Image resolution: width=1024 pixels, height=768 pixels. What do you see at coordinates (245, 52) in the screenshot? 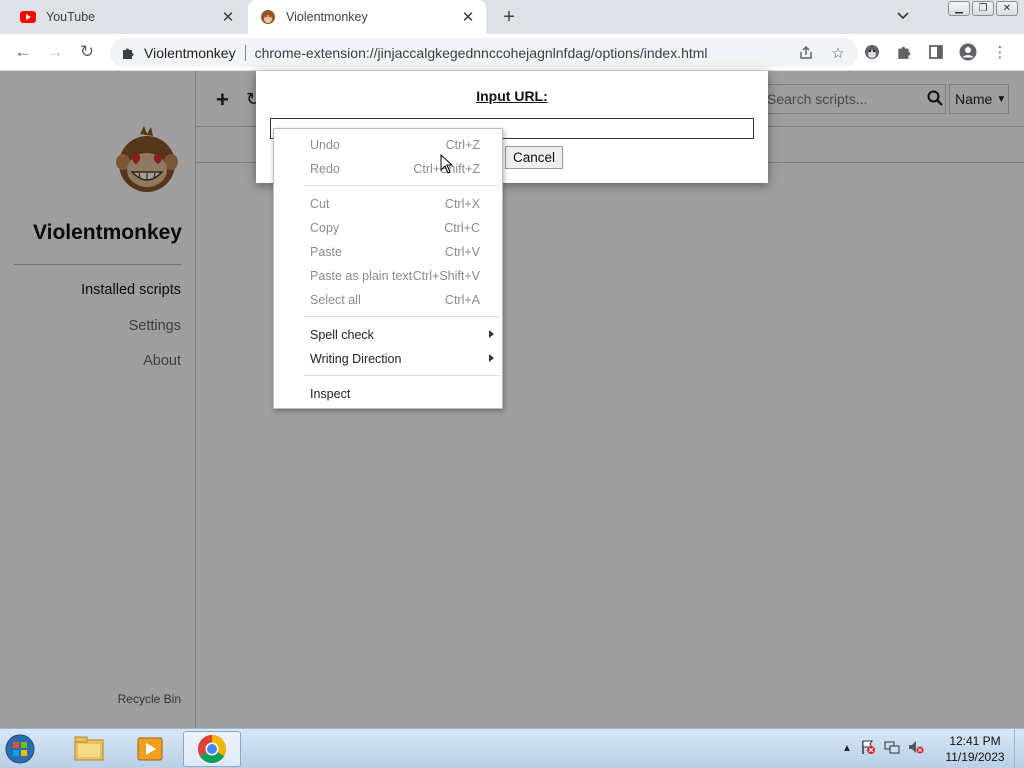
I see `divider` at bounding box center [245, 52].